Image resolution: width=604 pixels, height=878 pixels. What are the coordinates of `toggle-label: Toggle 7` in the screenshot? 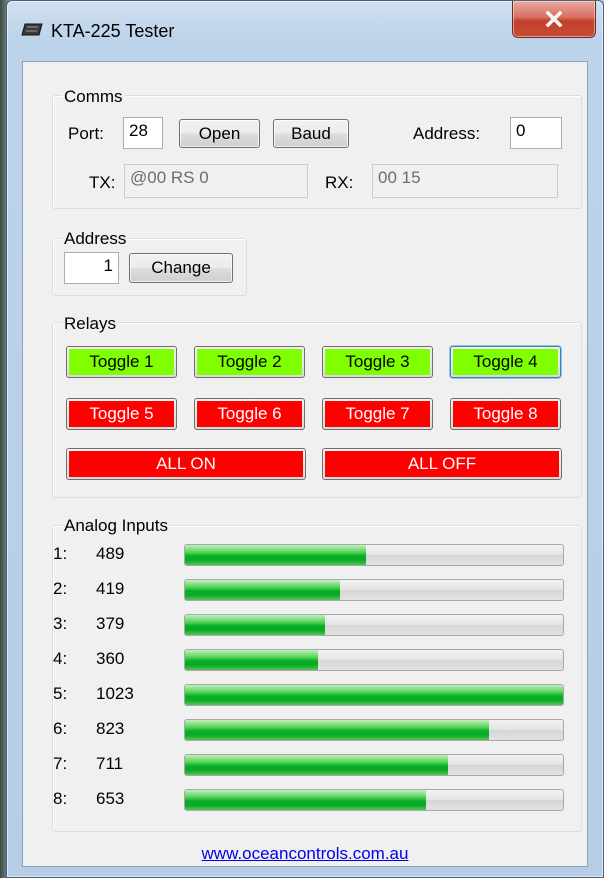 It's located at (377, 414).